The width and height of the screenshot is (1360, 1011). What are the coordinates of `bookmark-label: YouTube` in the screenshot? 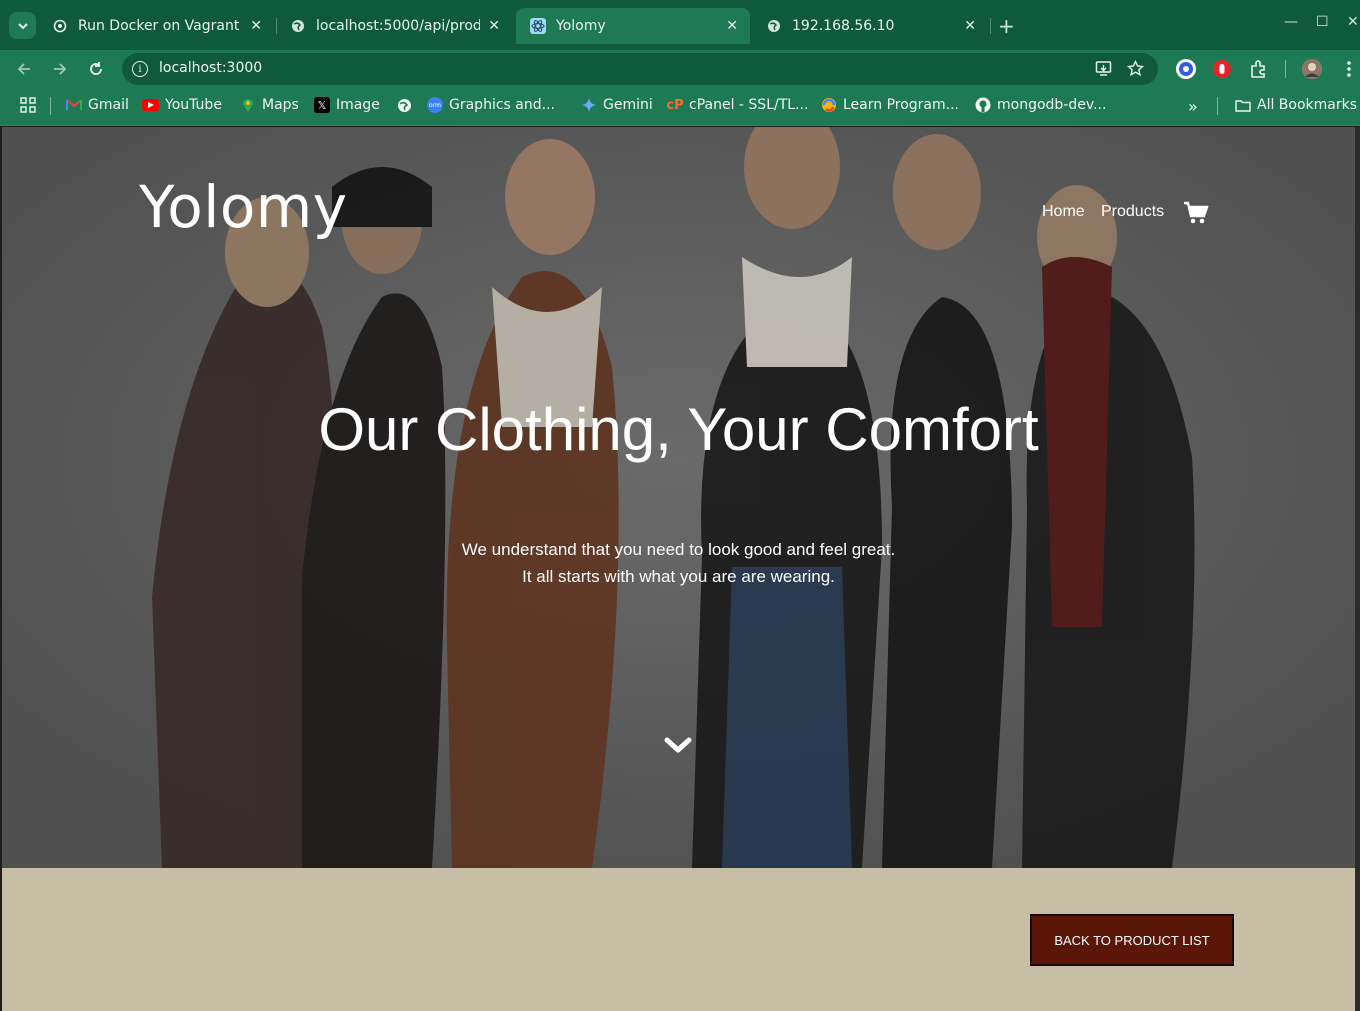 It's located at (193, 105).